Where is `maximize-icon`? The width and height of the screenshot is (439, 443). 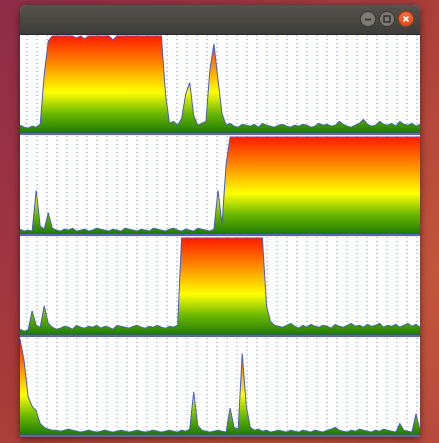 maximize-icon is located at coordinates (387, 19).